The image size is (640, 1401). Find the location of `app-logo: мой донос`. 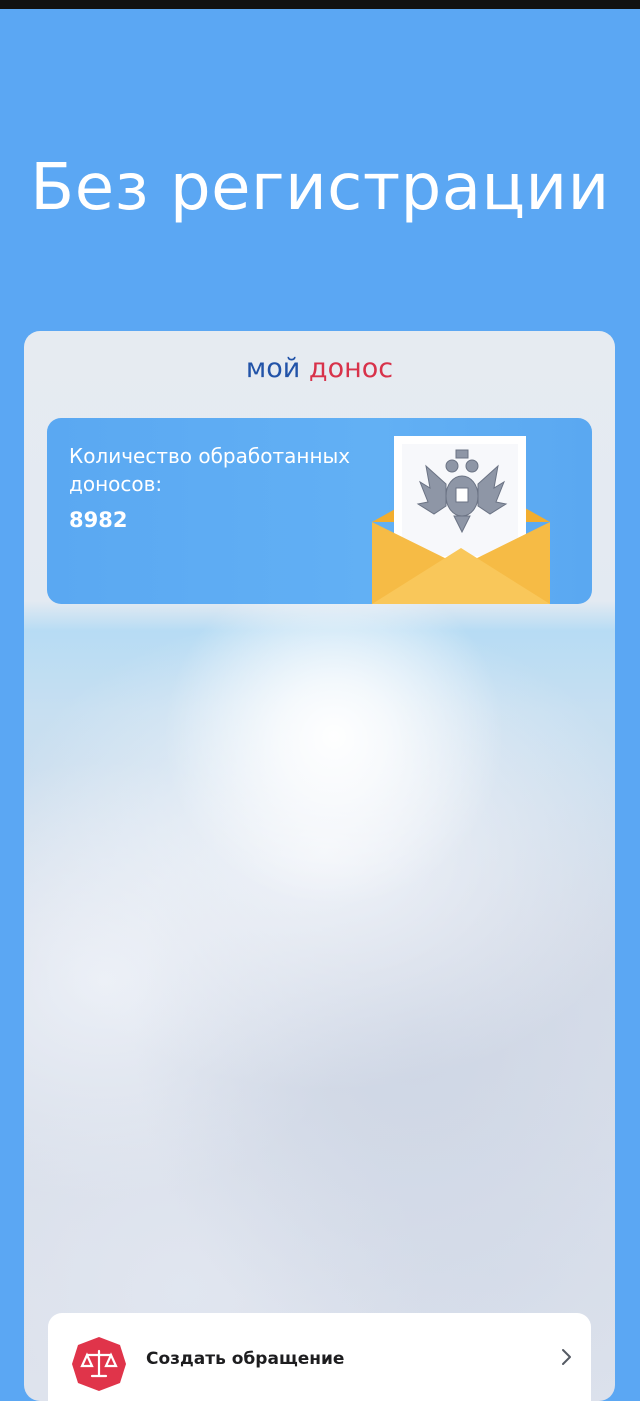

app-logo: мой донос is located at coordinates (319, 369).